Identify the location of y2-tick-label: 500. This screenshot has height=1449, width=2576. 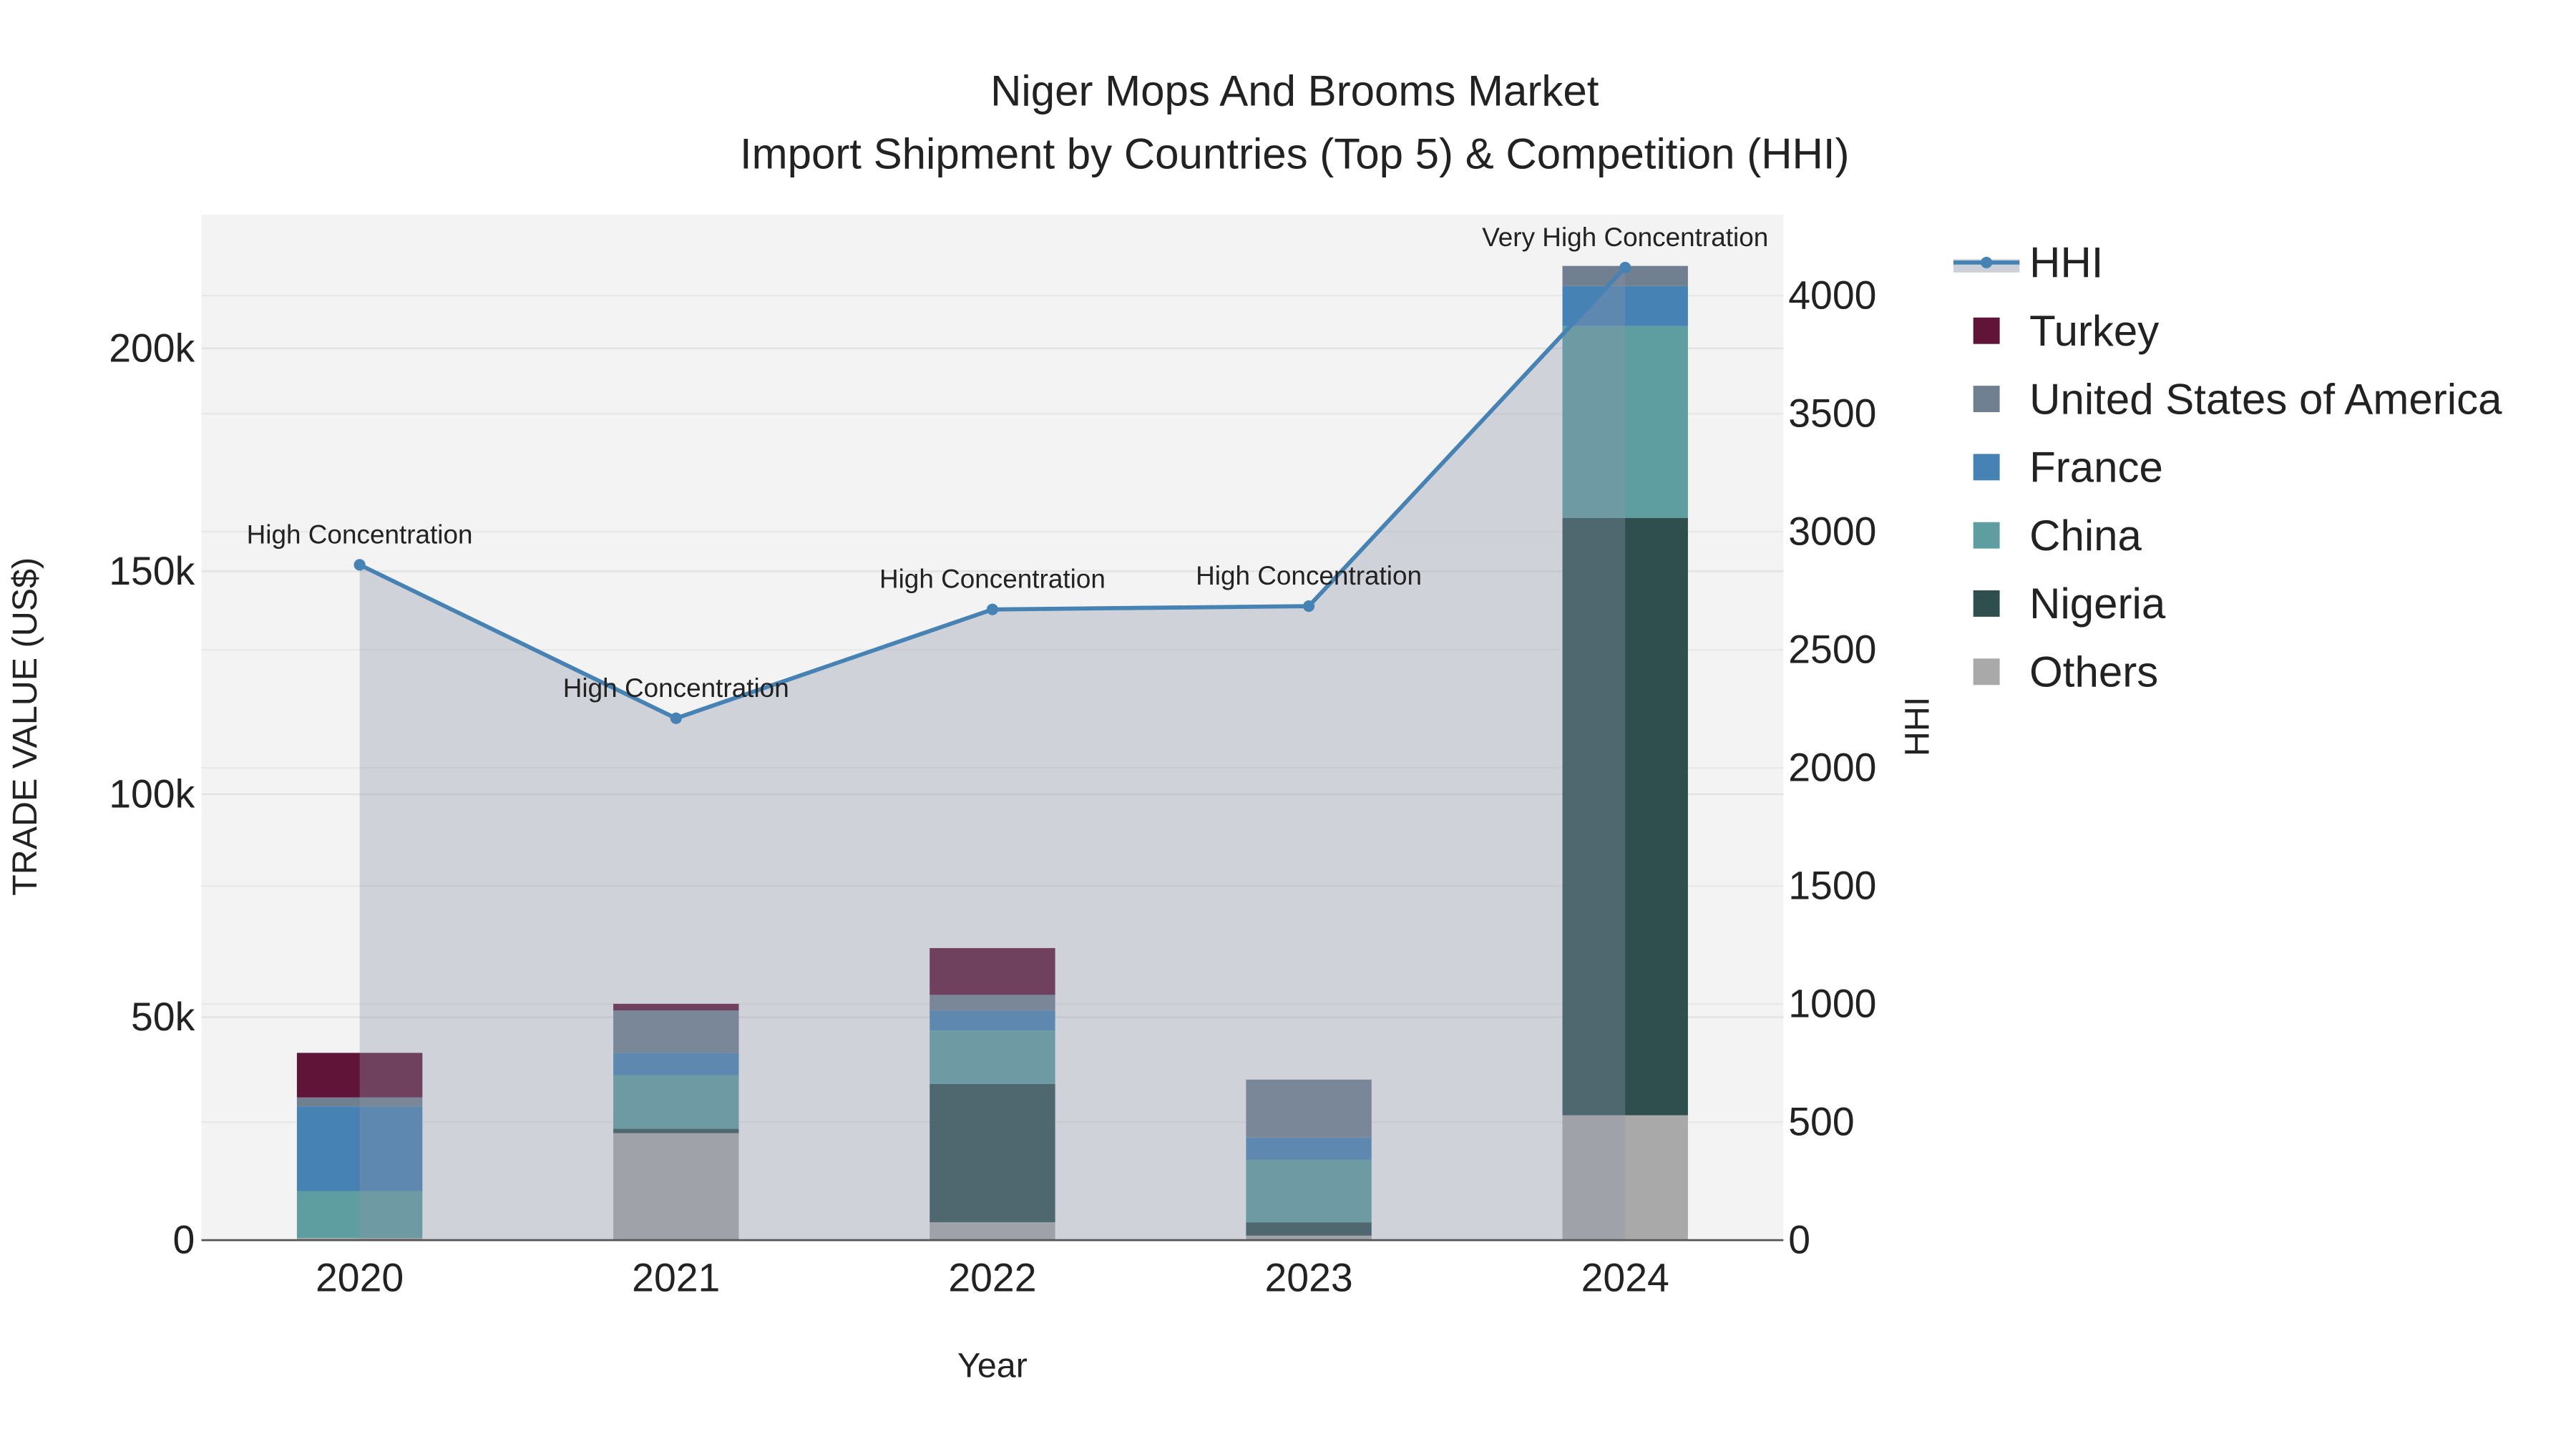
(1821, 1122).